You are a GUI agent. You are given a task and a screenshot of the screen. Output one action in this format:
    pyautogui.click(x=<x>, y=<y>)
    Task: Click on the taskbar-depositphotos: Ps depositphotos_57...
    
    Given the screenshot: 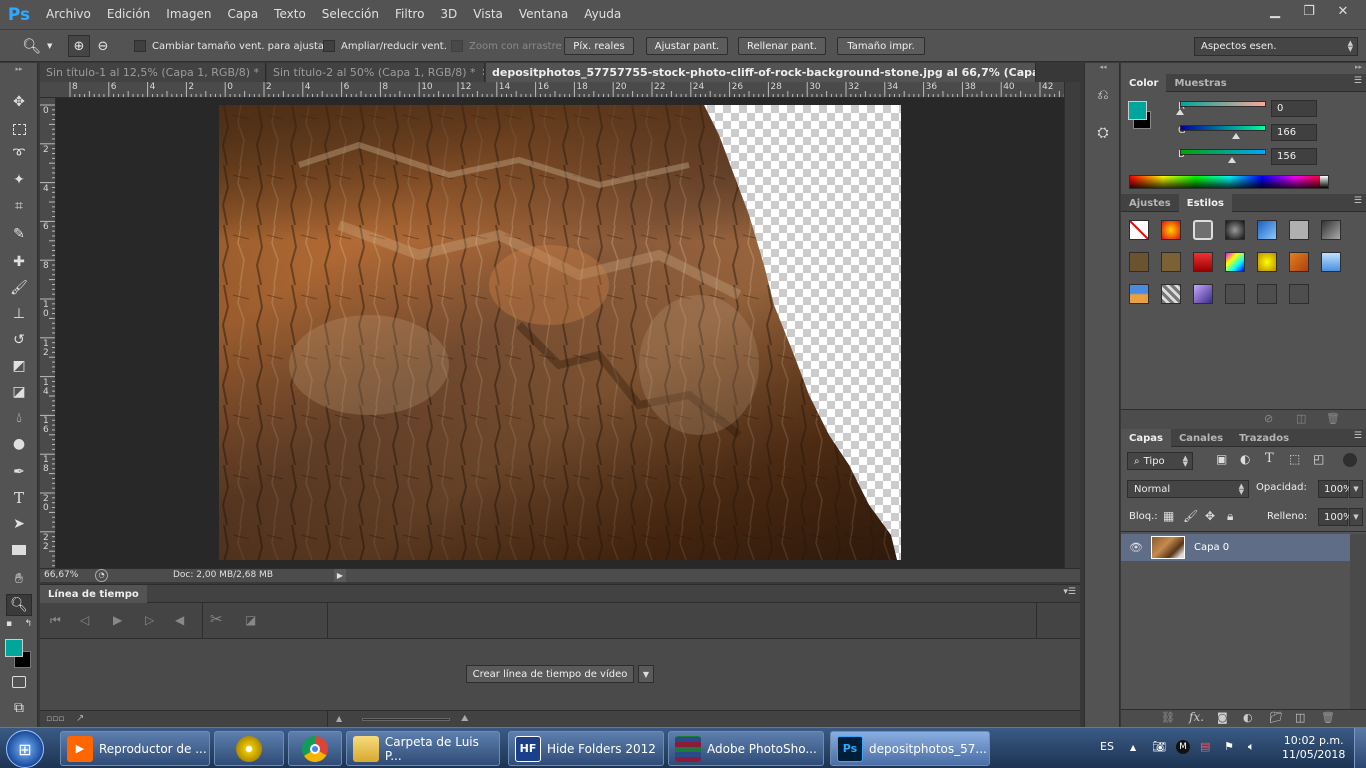 What is the action you would take?
    pyautogui.click(x=910, y=748)
    